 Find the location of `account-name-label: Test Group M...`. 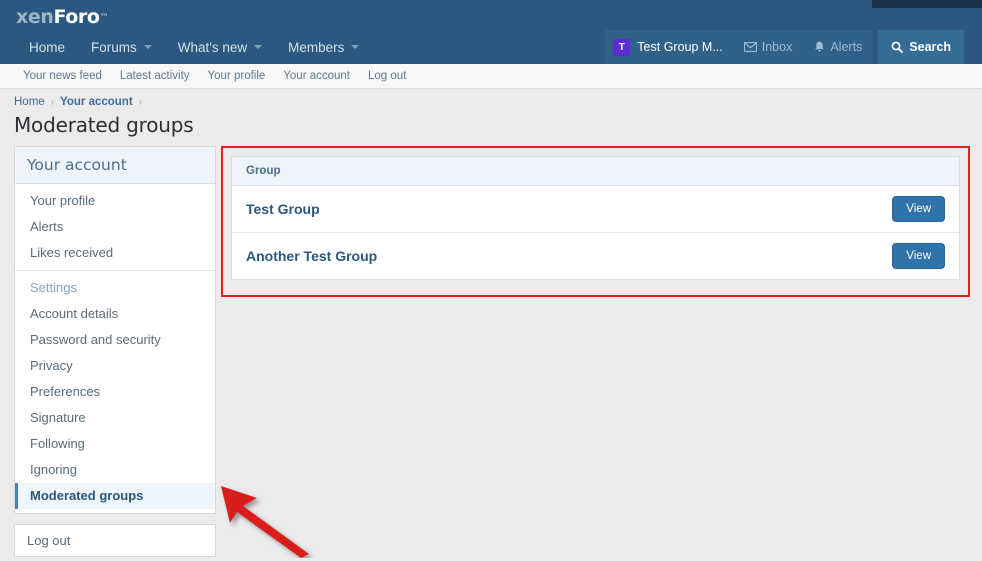

account-name-label: Test Group M... is located at coordinates (680, 47).